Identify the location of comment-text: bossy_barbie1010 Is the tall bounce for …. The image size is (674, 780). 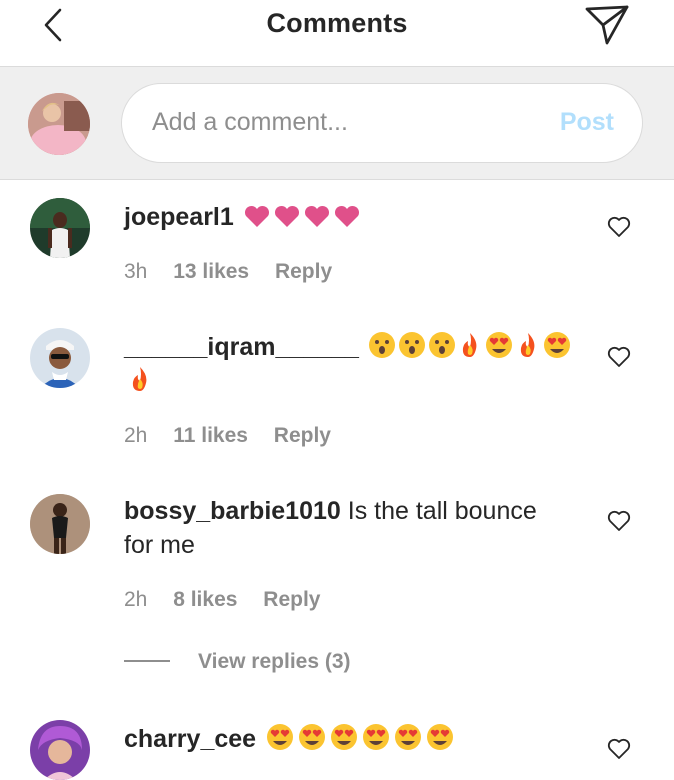
(344, 528).